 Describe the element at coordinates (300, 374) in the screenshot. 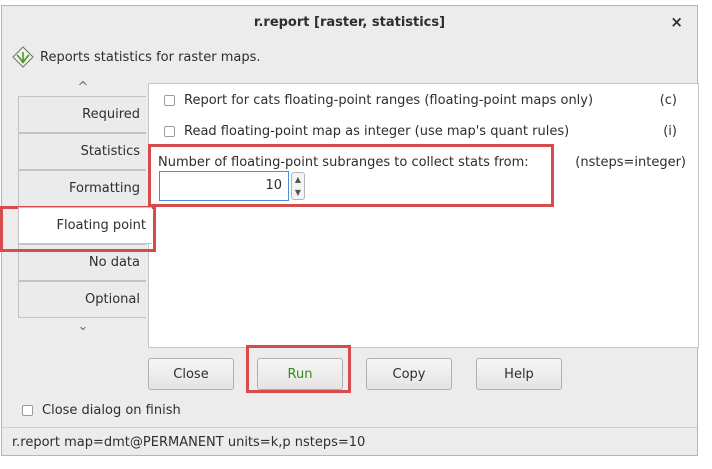

I see `run-button: Run` at that location.